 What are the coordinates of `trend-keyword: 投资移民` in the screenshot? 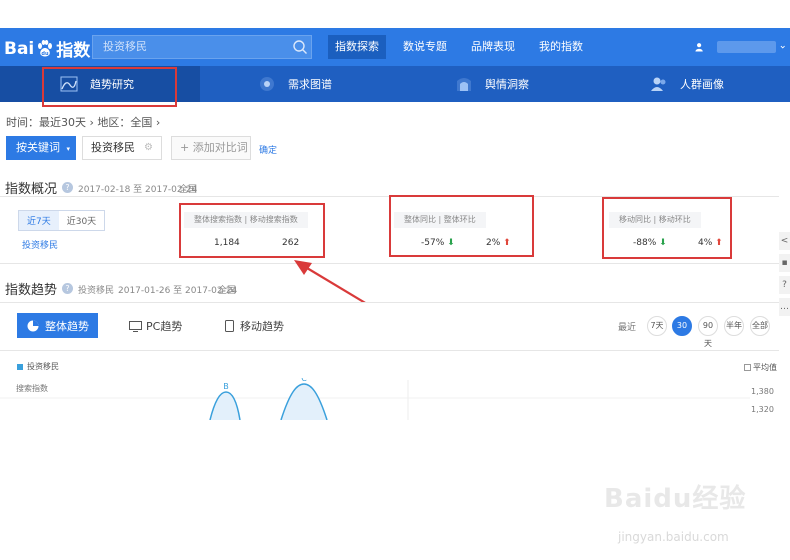 It's located at (96, 291).